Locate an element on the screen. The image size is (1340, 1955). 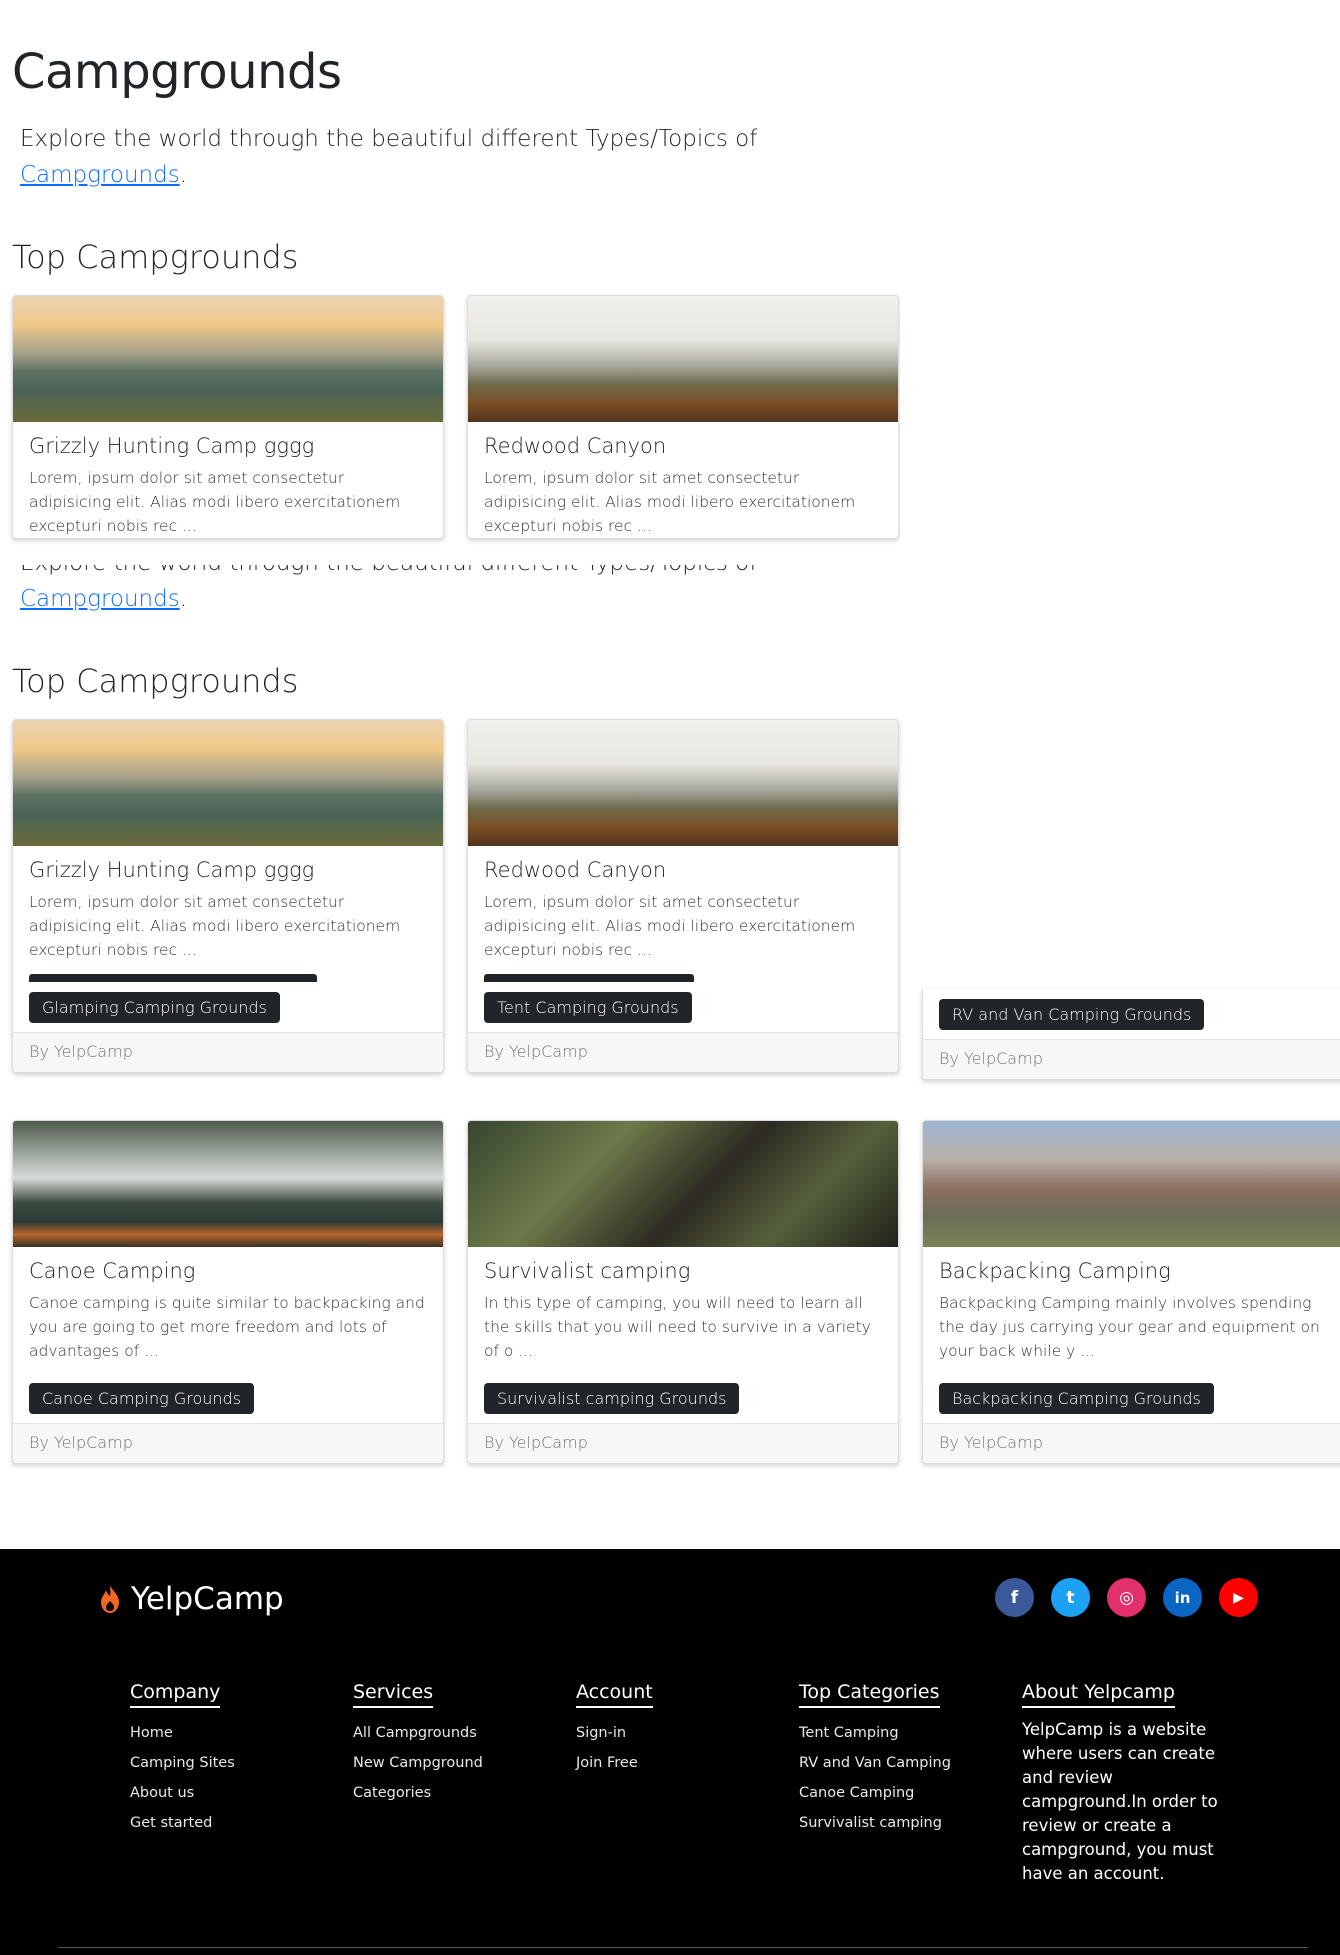
card-title: Backpacking Camping is located at coordinates (1055, 1271).